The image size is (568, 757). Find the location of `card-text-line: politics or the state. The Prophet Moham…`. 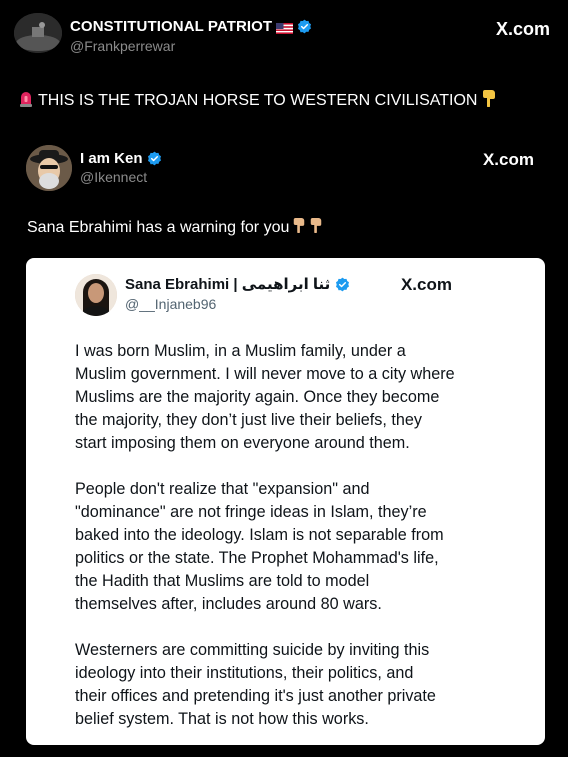

card-text-line: politics or the state. The Prophet Moham… is located at coordinates (257, 558).